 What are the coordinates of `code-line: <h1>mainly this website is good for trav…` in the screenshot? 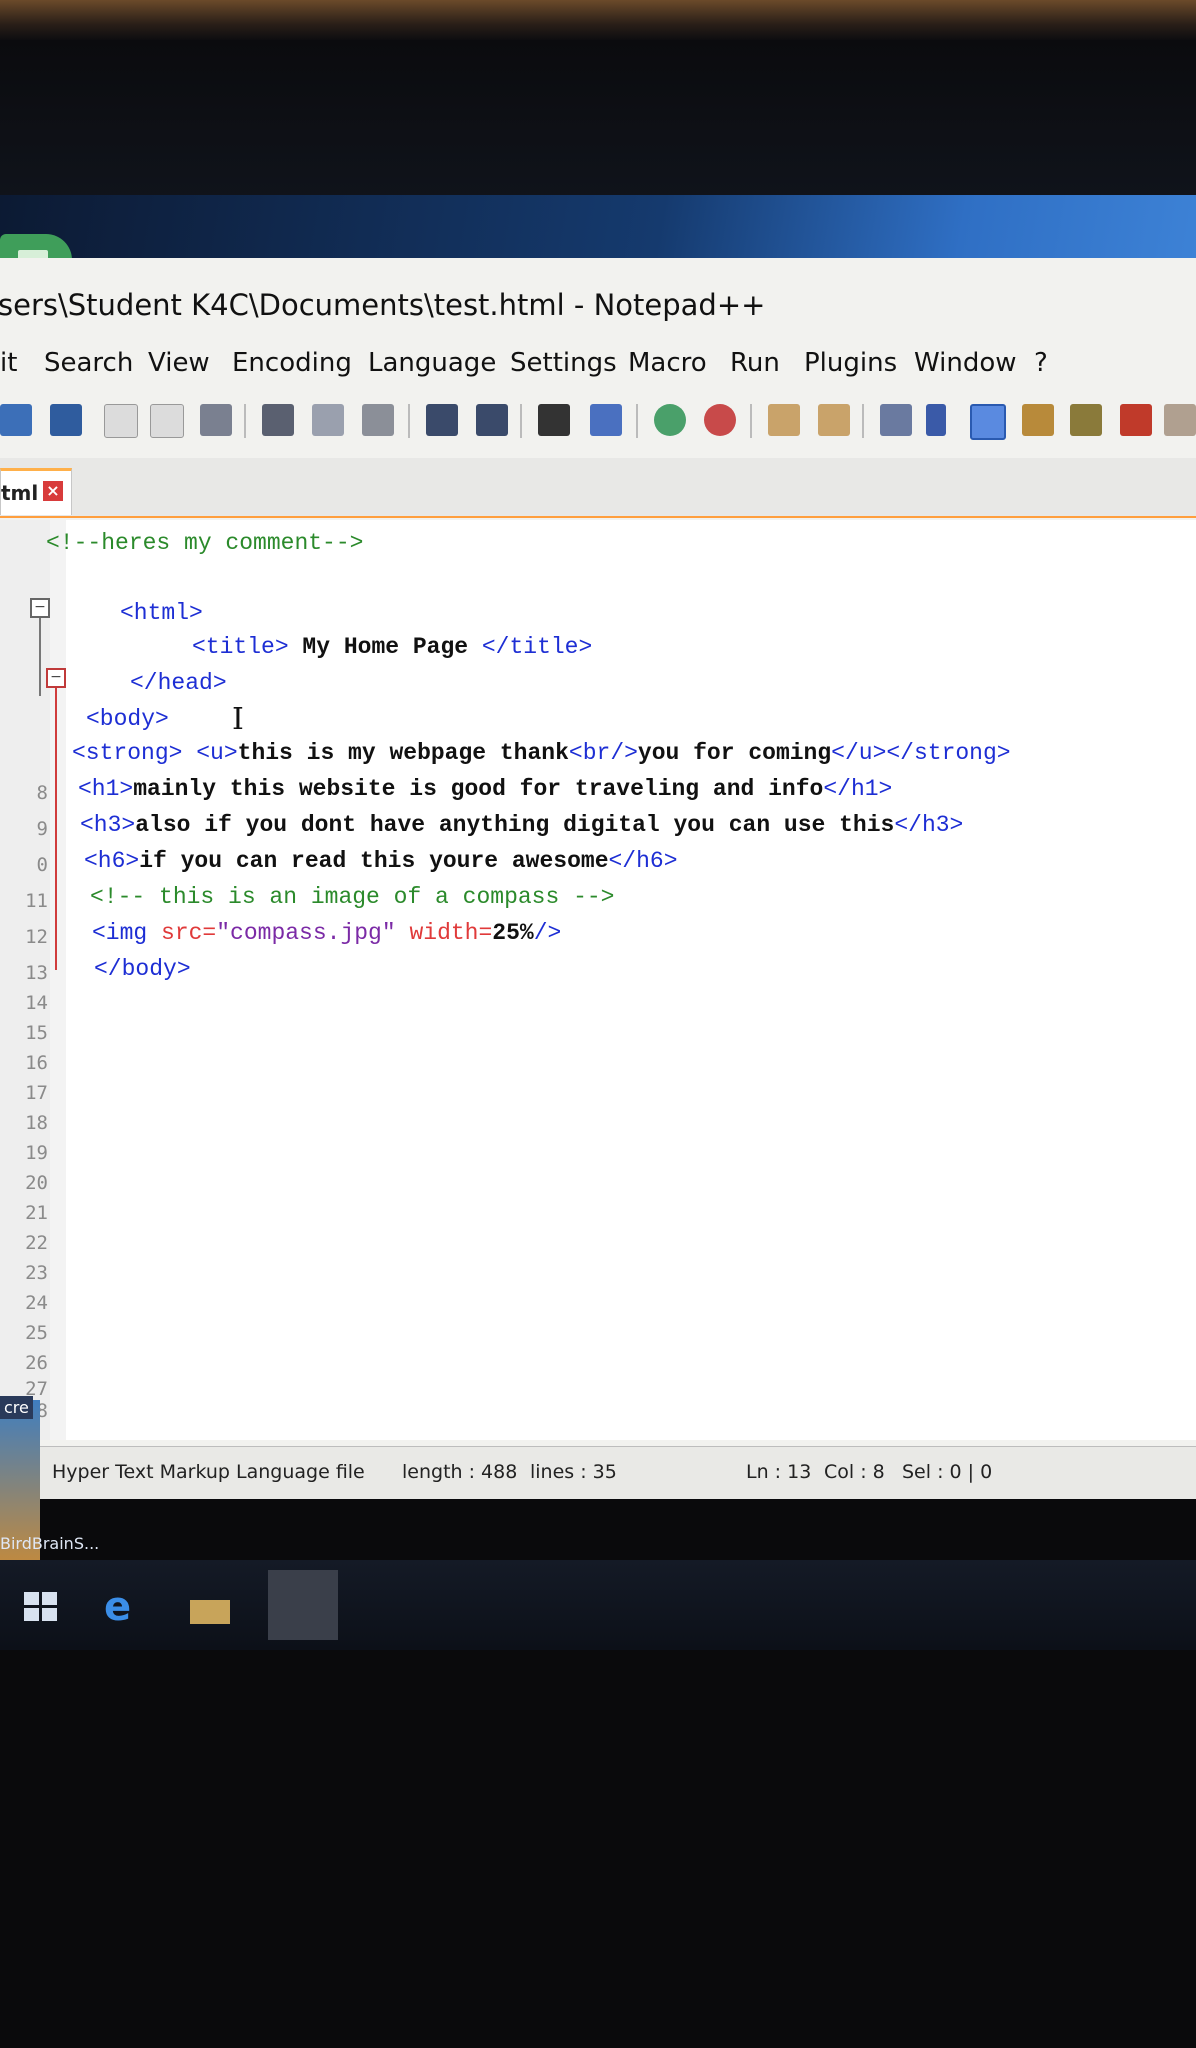 It's located at (485, 789).